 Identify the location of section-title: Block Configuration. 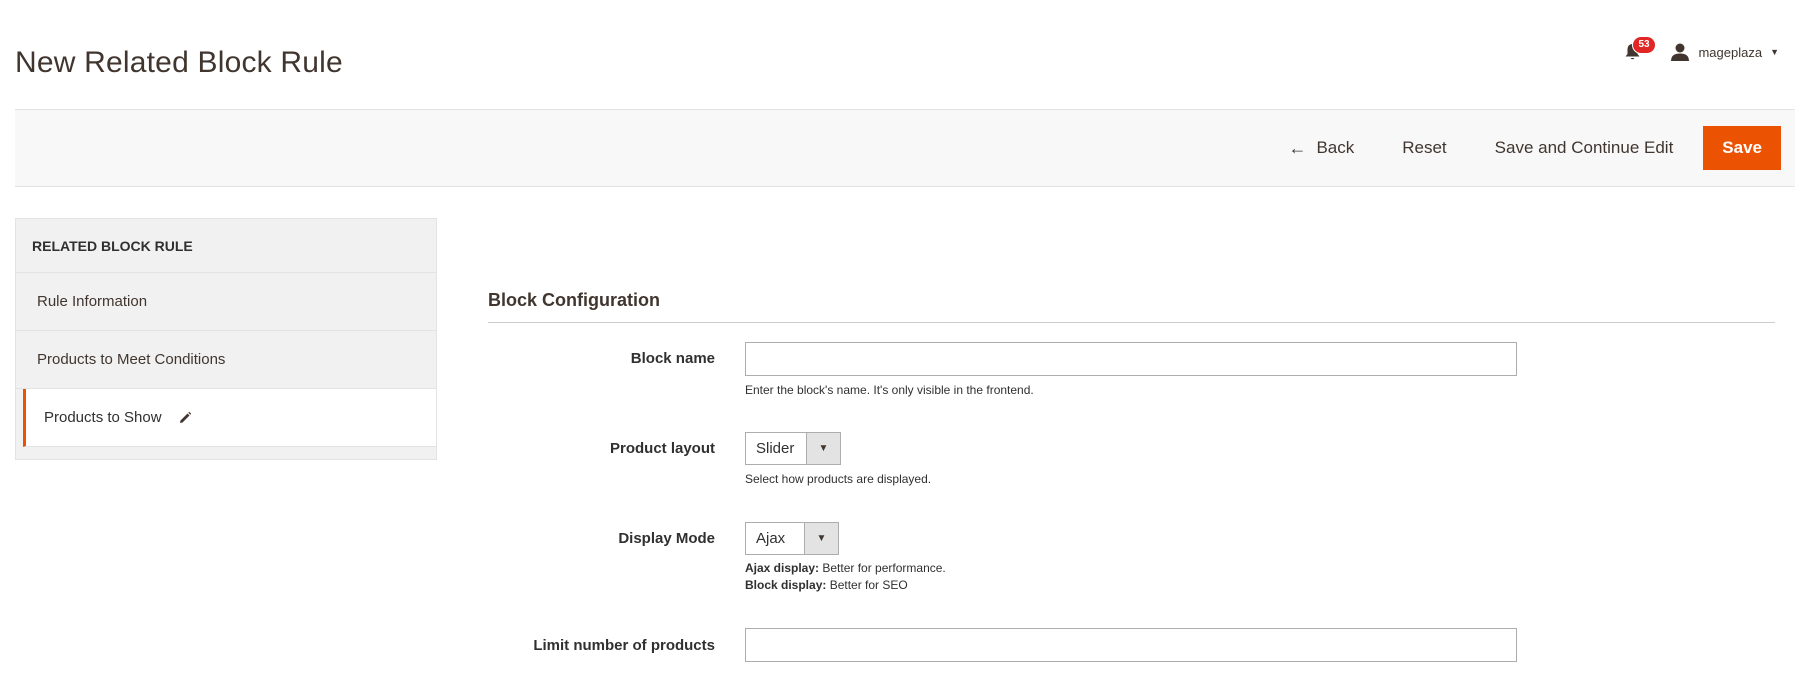
(574, 300).